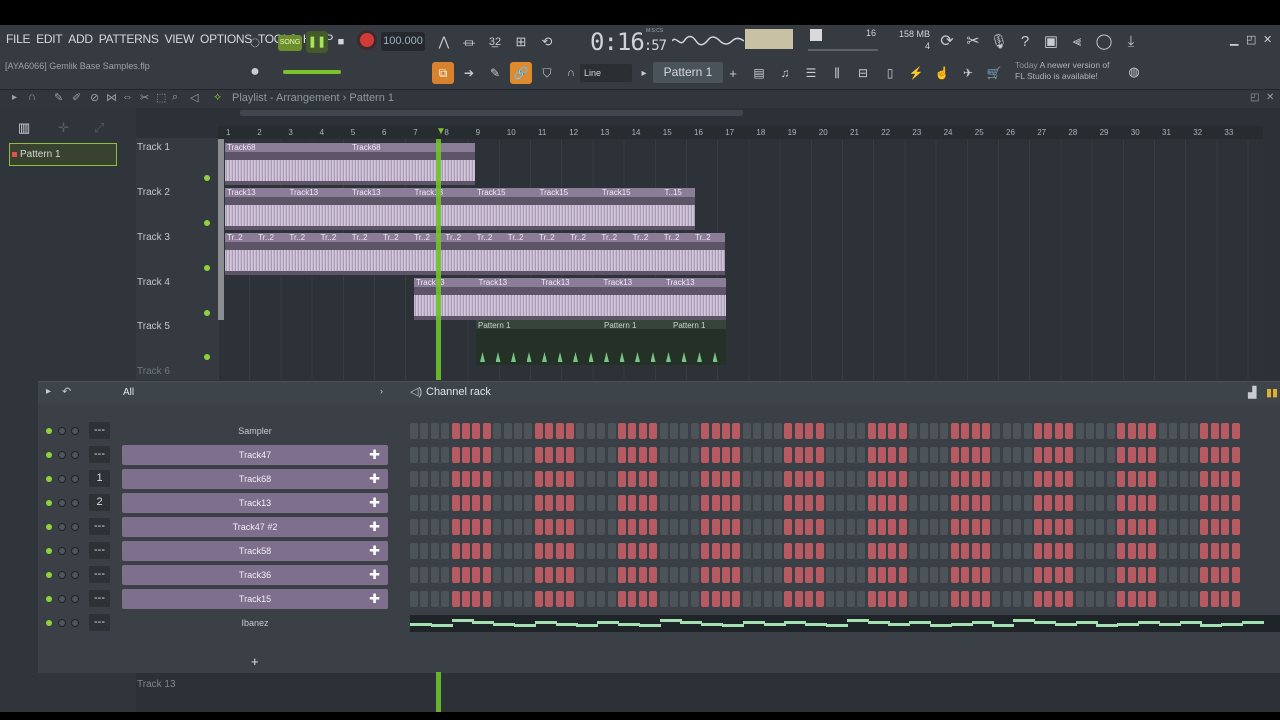 The height and width of the screenshot is (720, 1280). I want to click on audio-clip: Track13 Track13 Track13 Track13 Track13, so click(570, 299).